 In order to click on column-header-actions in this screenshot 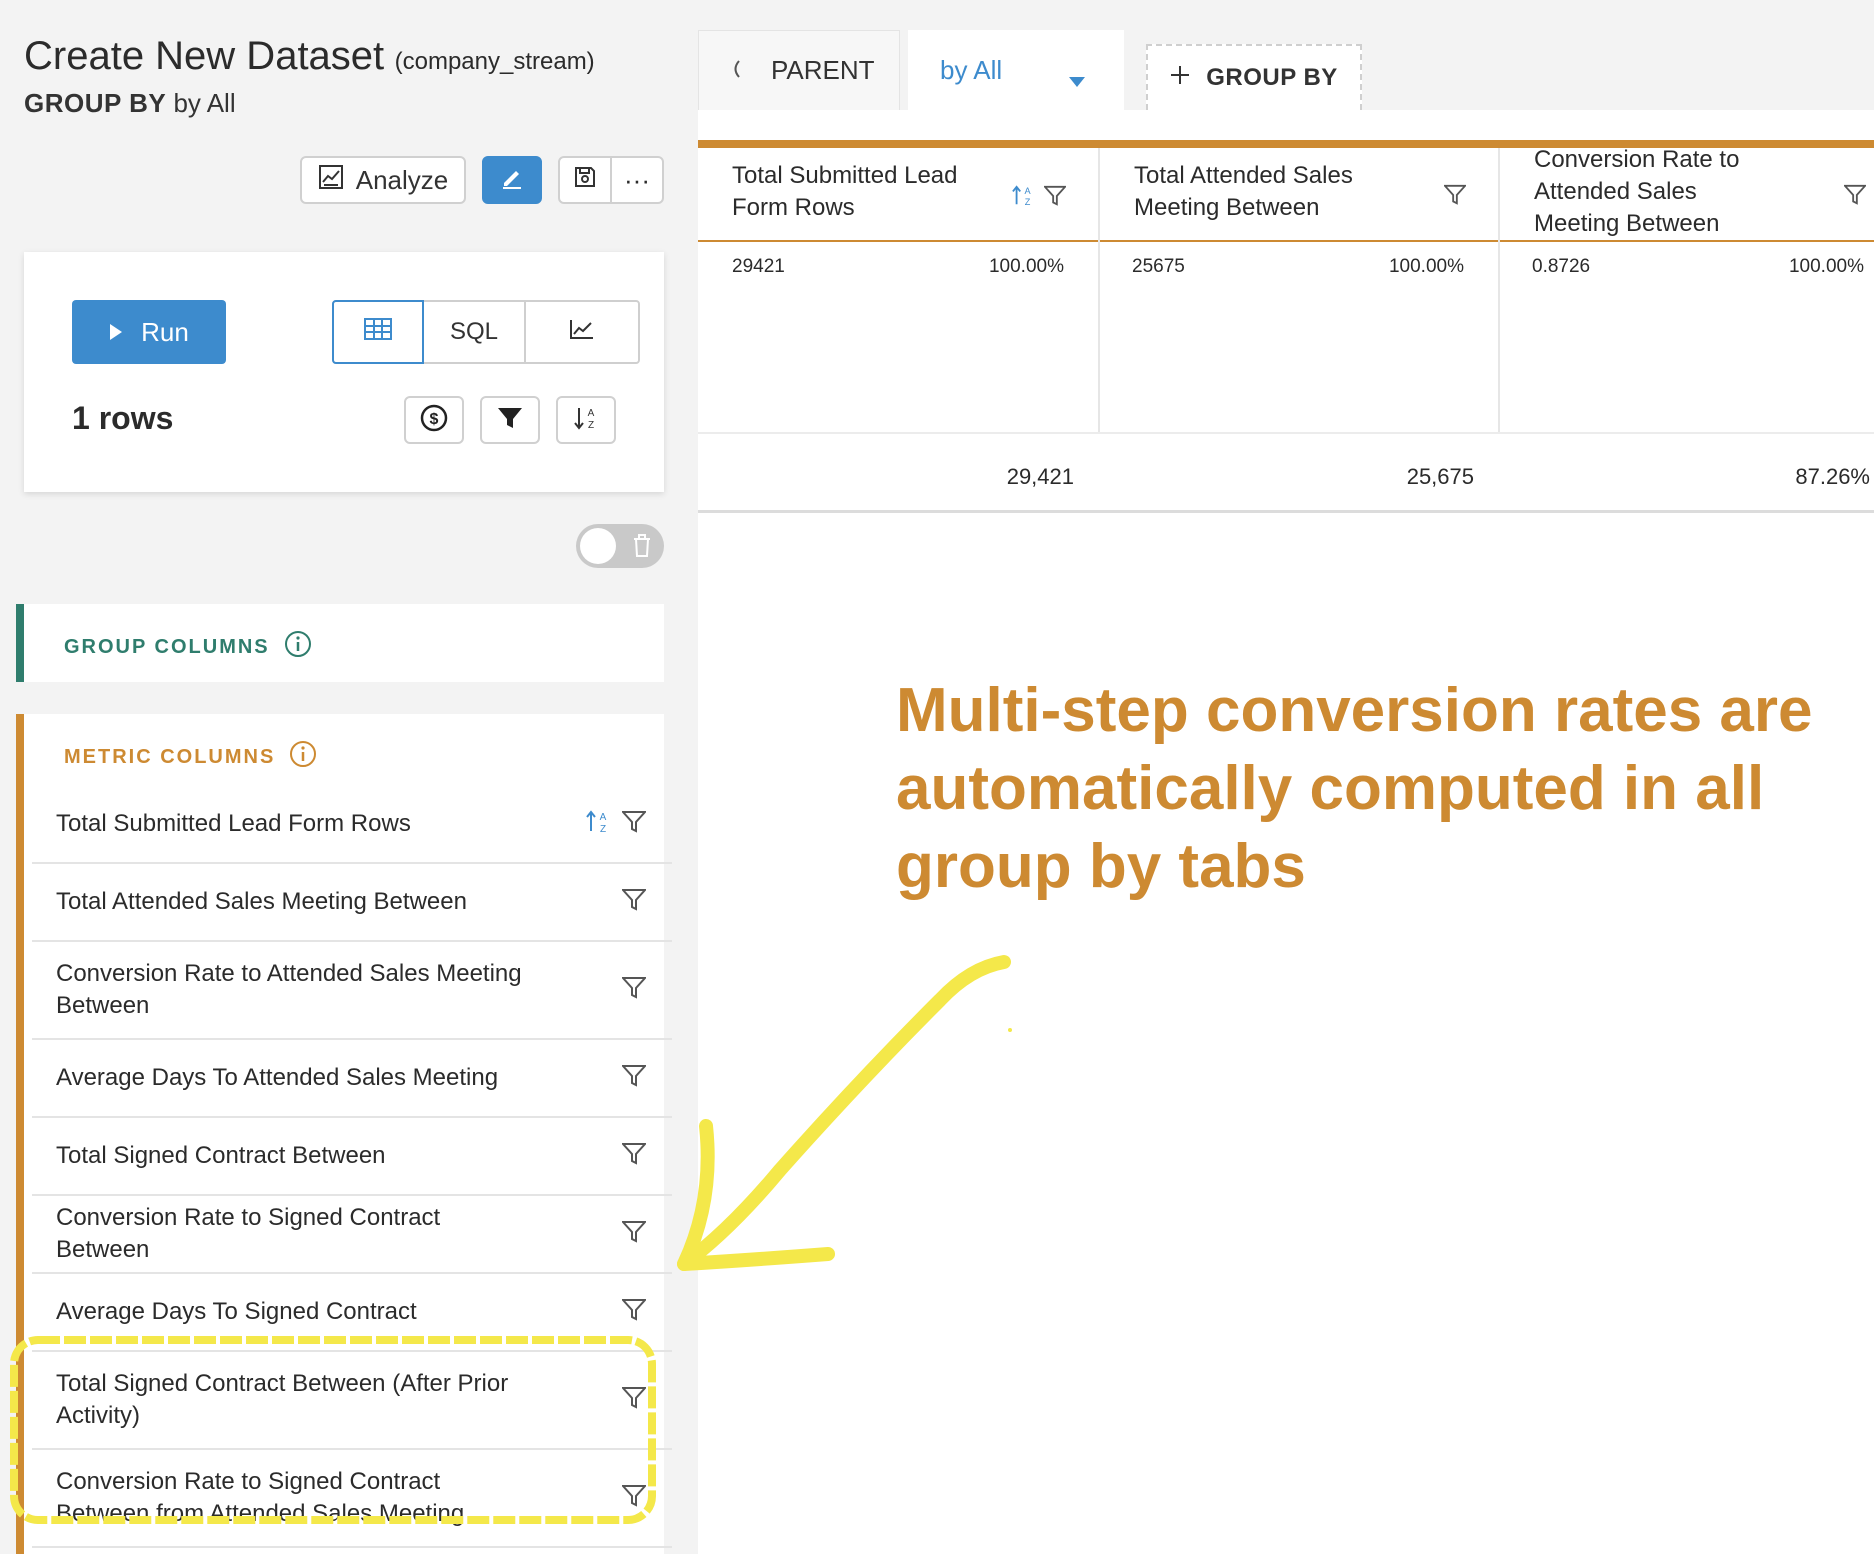, I will do `click(1855, 197)`.